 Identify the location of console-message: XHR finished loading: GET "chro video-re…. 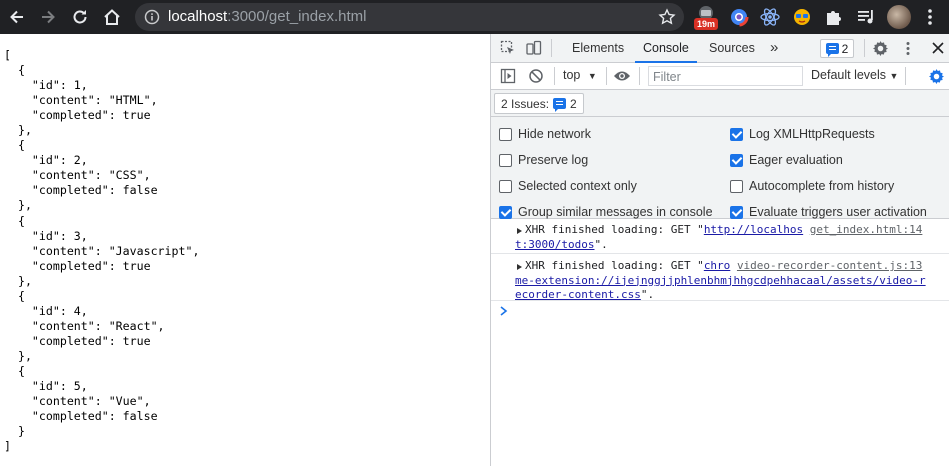
(720, 278).